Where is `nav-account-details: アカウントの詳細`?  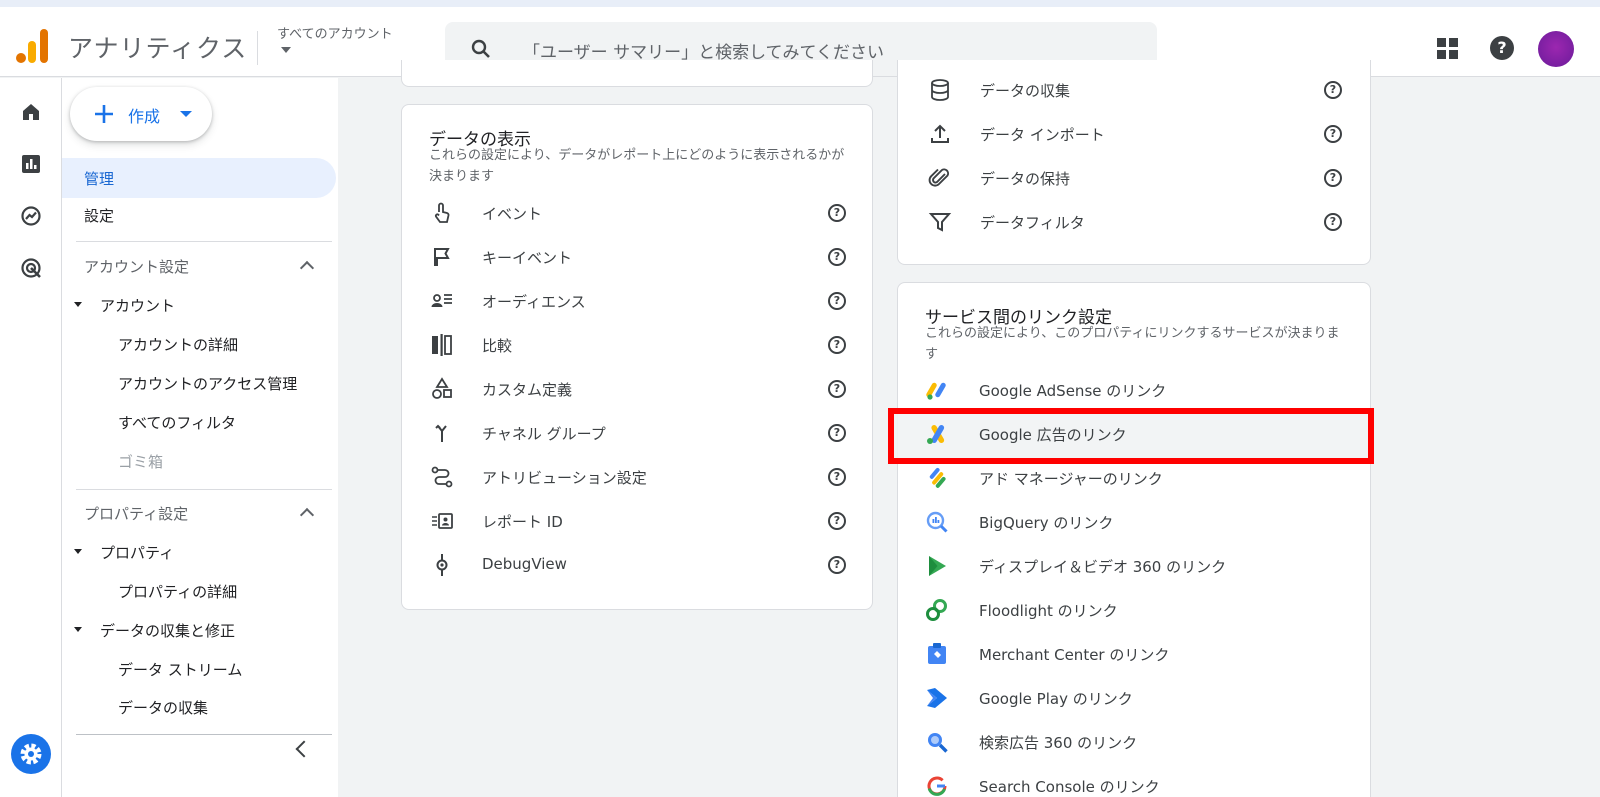
nav-account-details: アカウントの詳細 is located at coordinates (178, 344).